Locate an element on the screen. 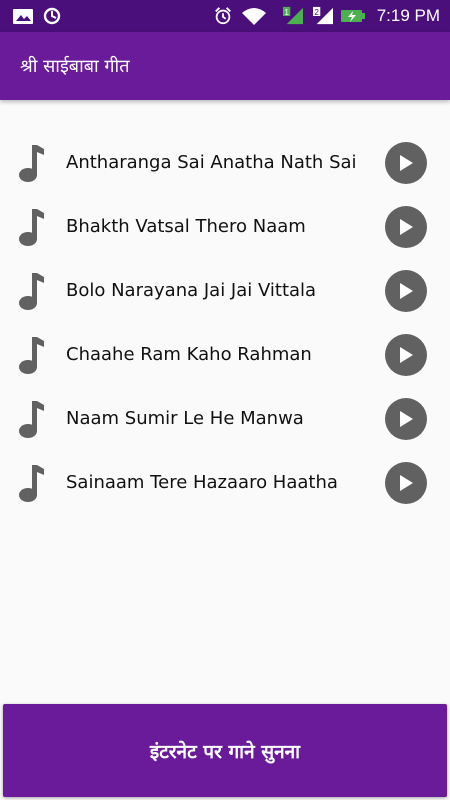 Image resolution: width=450 pixels, height=800 pixels. list-item: Chaahe Ram Kaho Rahman is located at coordinates (225, 355).